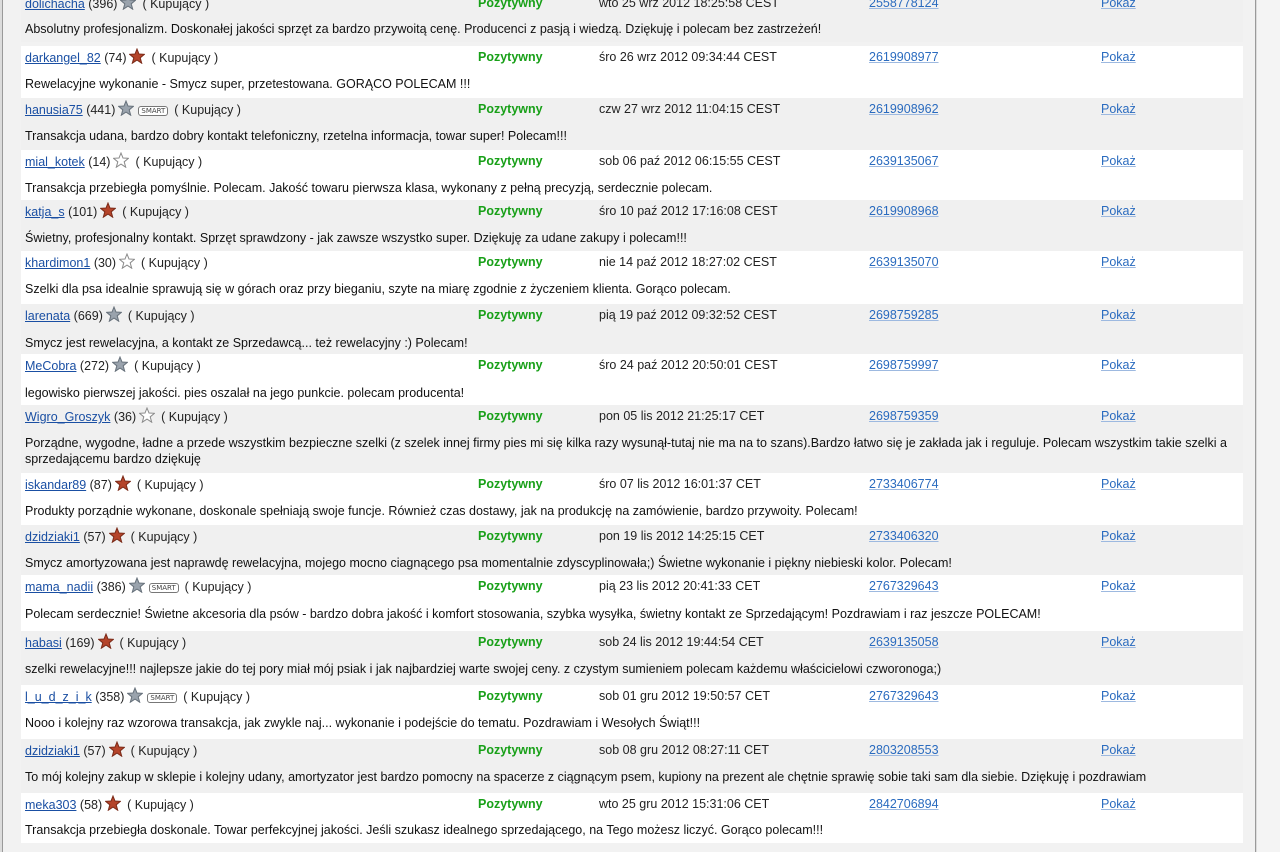 This screenshot has height=852, width=1280. What do you see at coordinates (113, 365) in the screenshot?
I see `user-info: MeCobra (272) ( Kupujący )` at bounding box center [113, 365].